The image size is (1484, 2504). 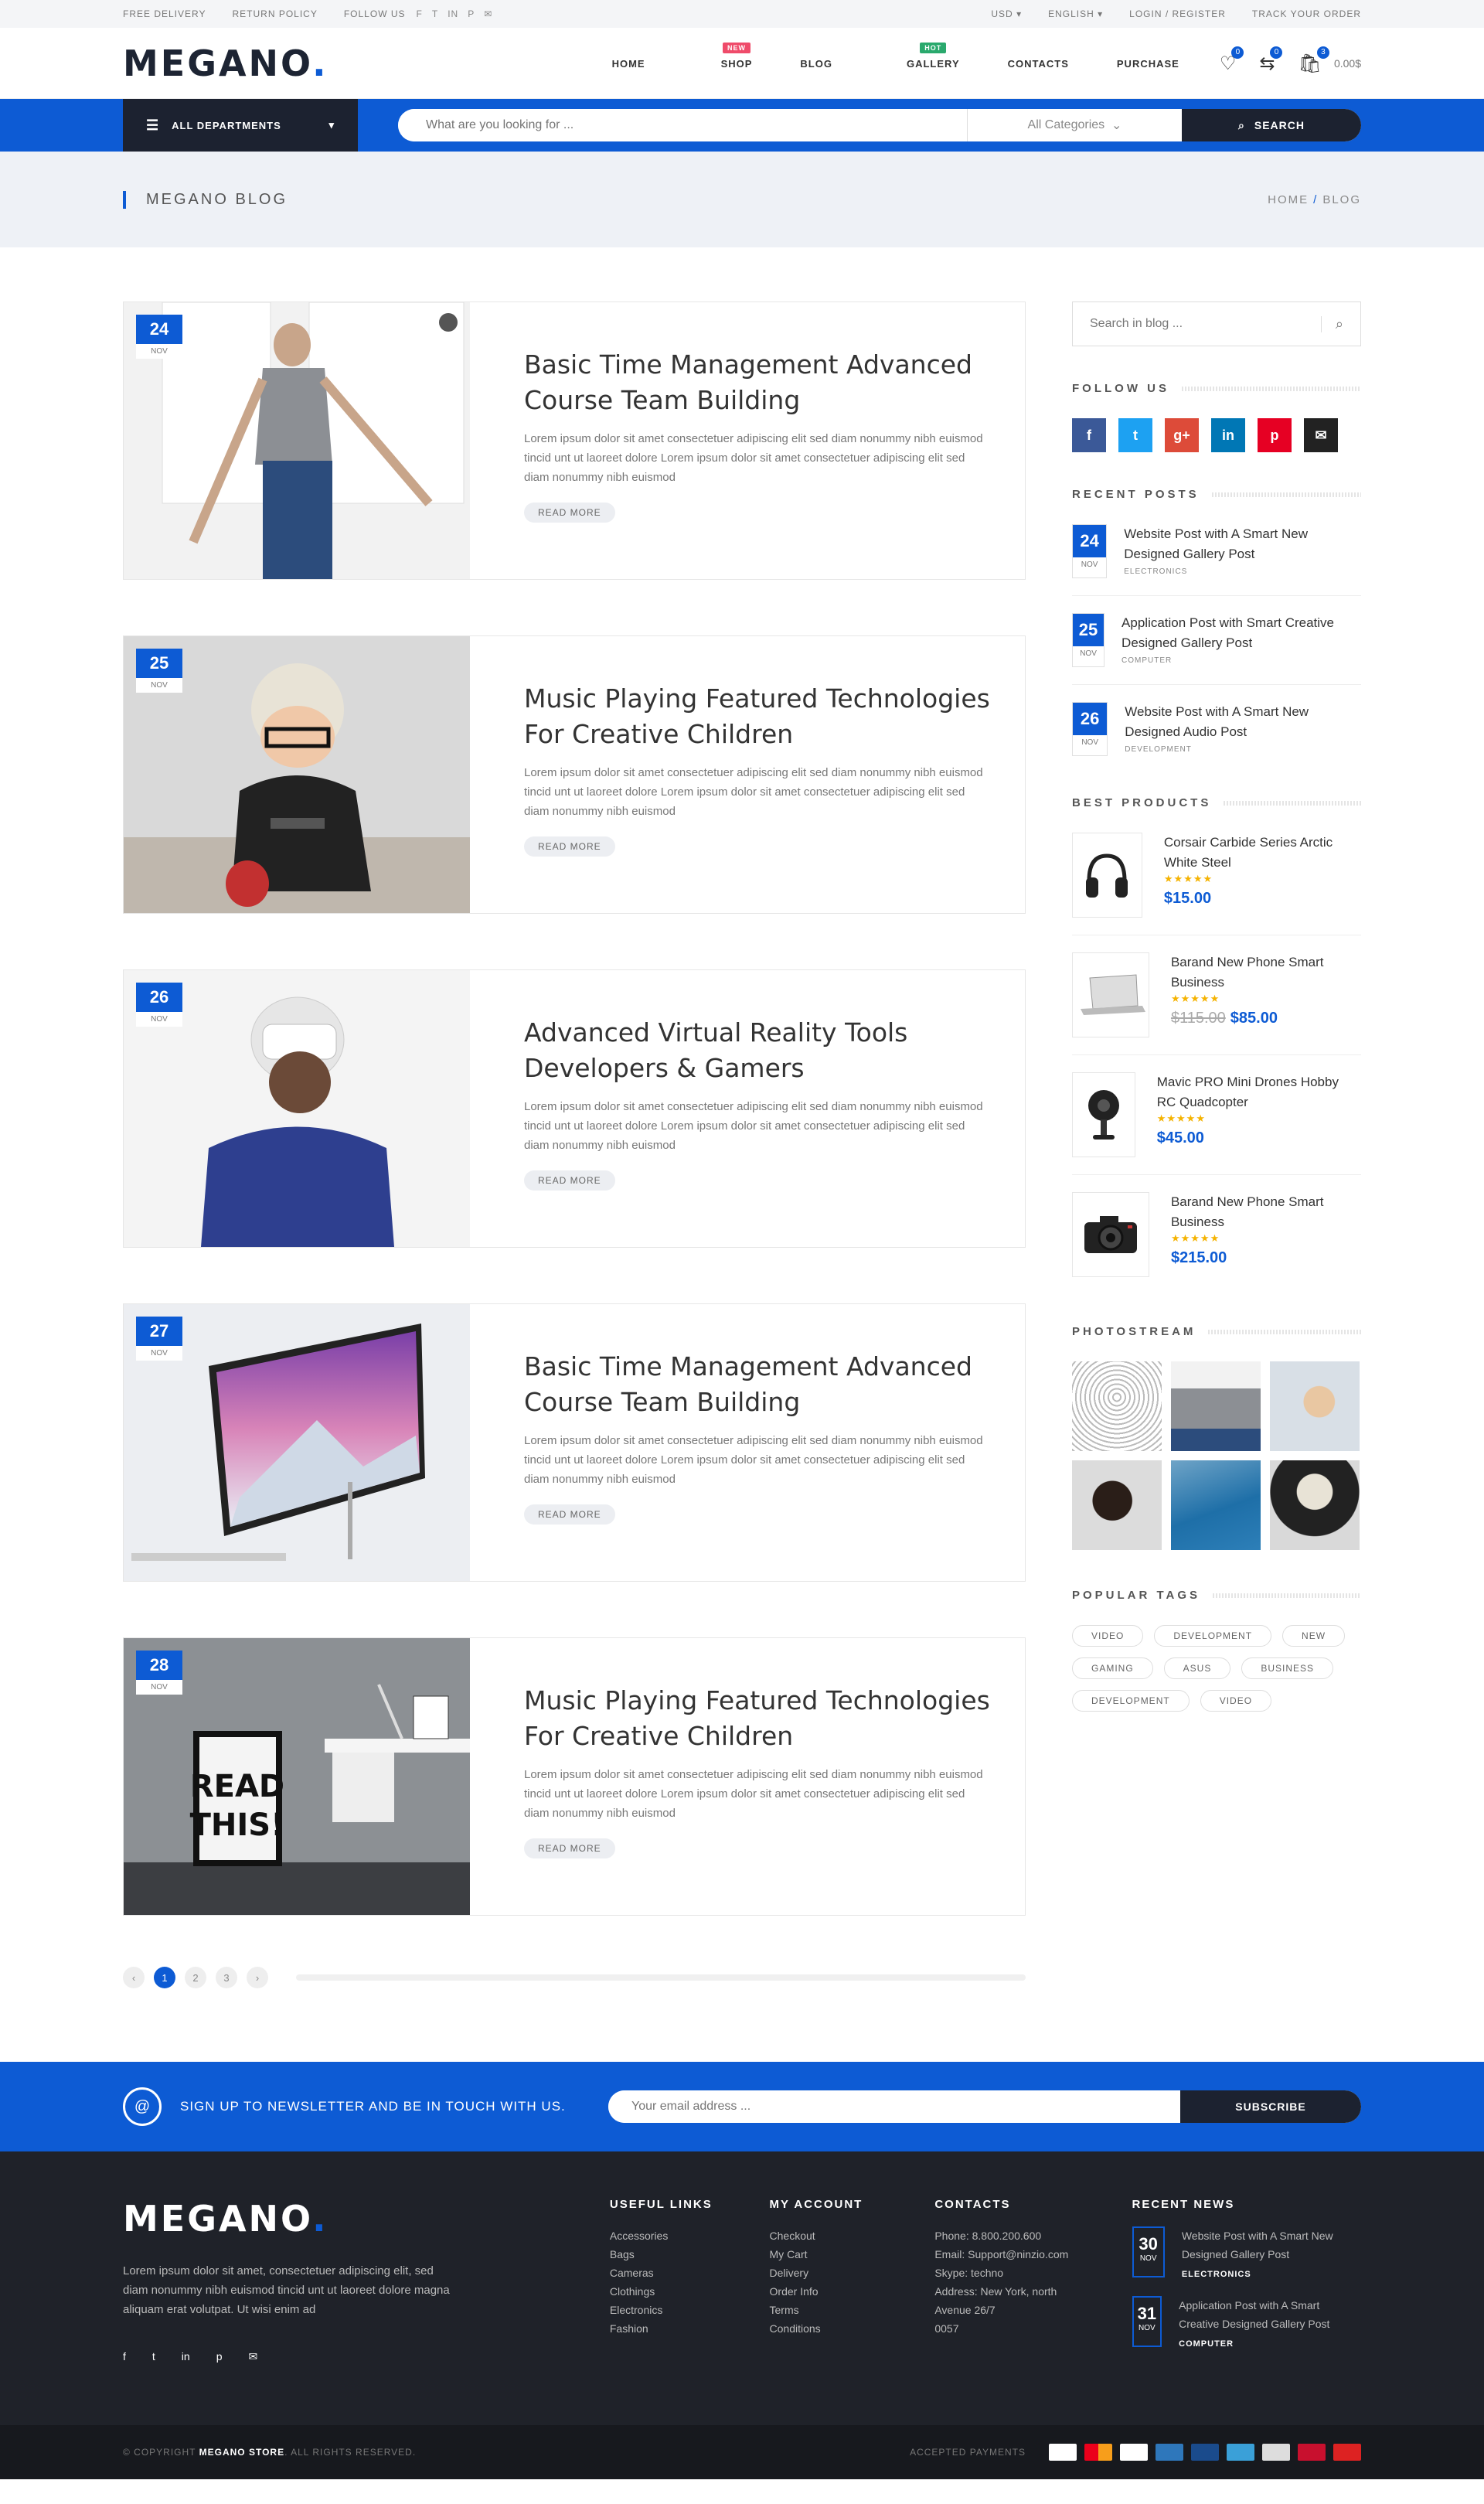 I want to click on footer-link: Delivery, so click(x=852, y=2273).